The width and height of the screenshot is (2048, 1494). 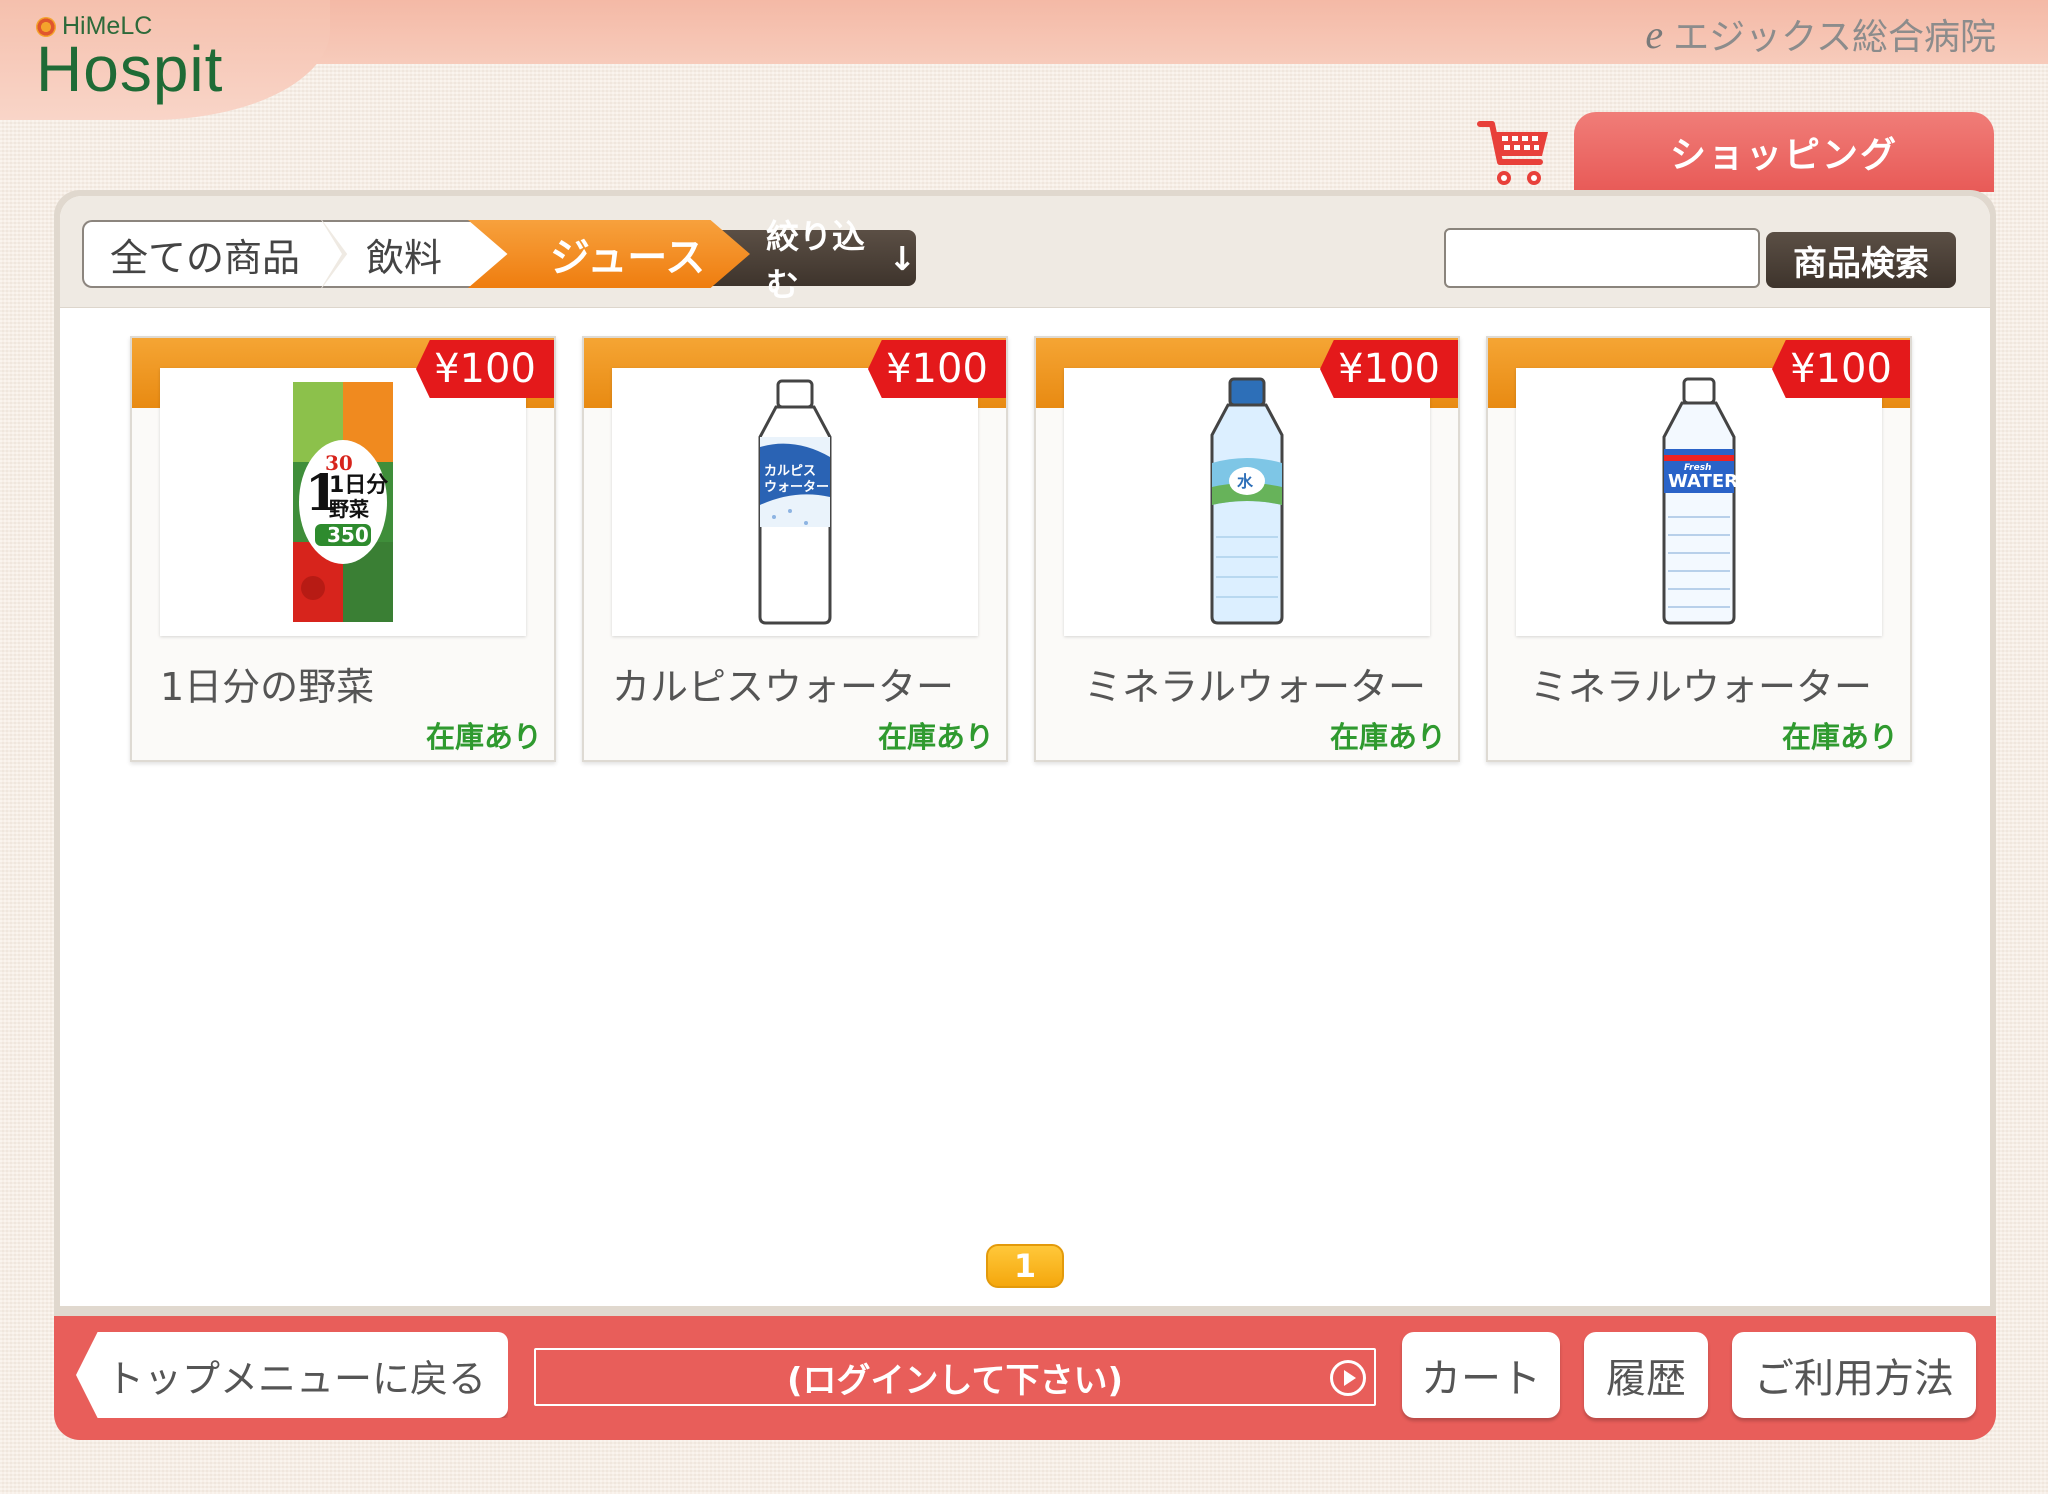 I want to click on product-card: Fresh WATER ¥100 ミネラルウォーター 在庫あり, so click(x=1699, y=549).